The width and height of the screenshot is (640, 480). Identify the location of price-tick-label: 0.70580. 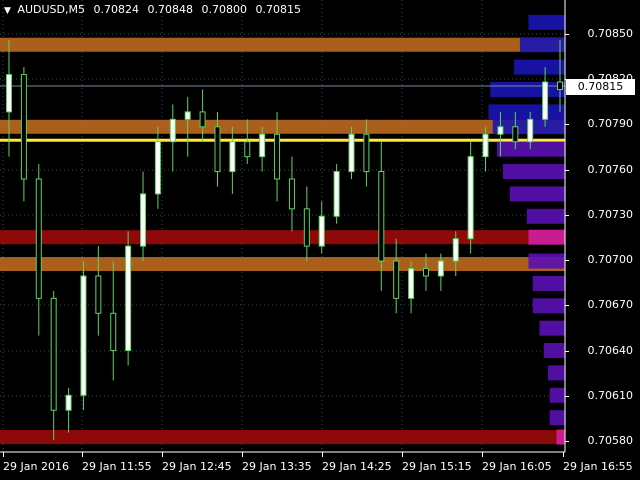
(610, 440).